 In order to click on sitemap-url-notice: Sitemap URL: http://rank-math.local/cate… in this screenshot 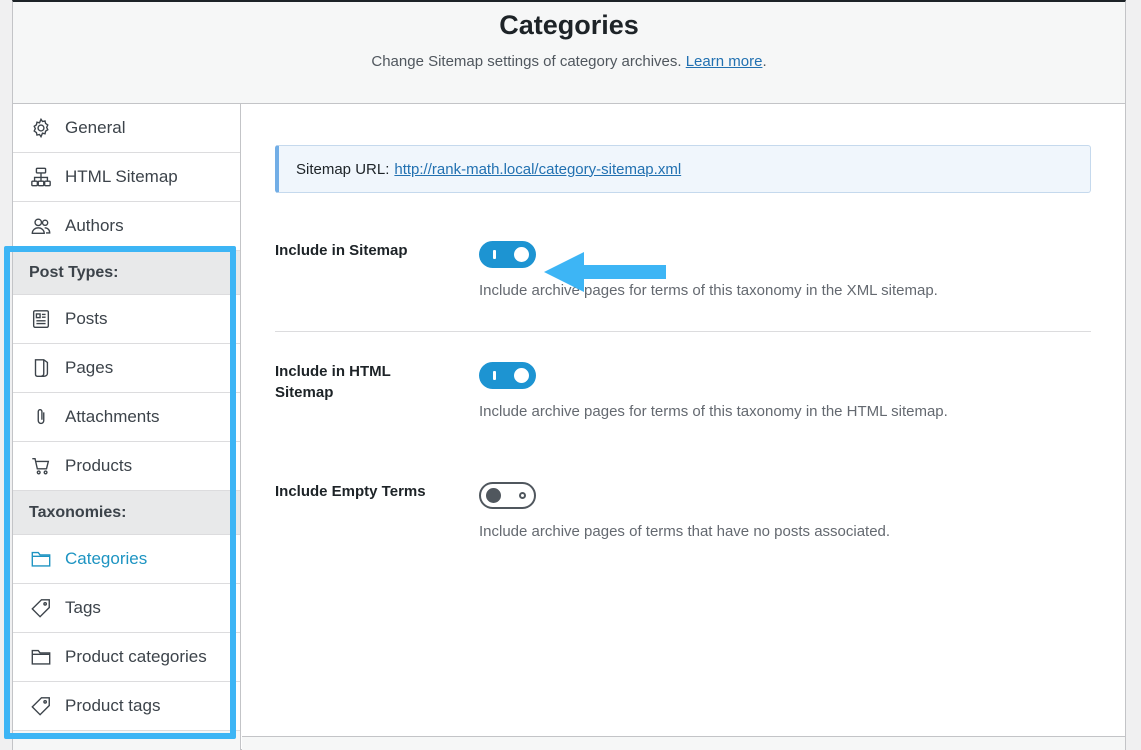, I will do `click(683, 169)`.